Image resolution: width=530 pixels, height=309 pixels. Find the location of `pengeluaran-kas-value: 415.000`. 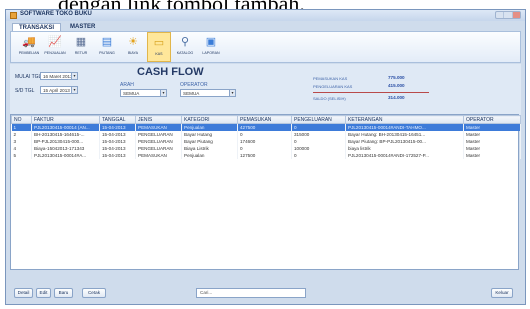

pengeluaran-kas-value: 415.000 is located at coordinates (396, 85).